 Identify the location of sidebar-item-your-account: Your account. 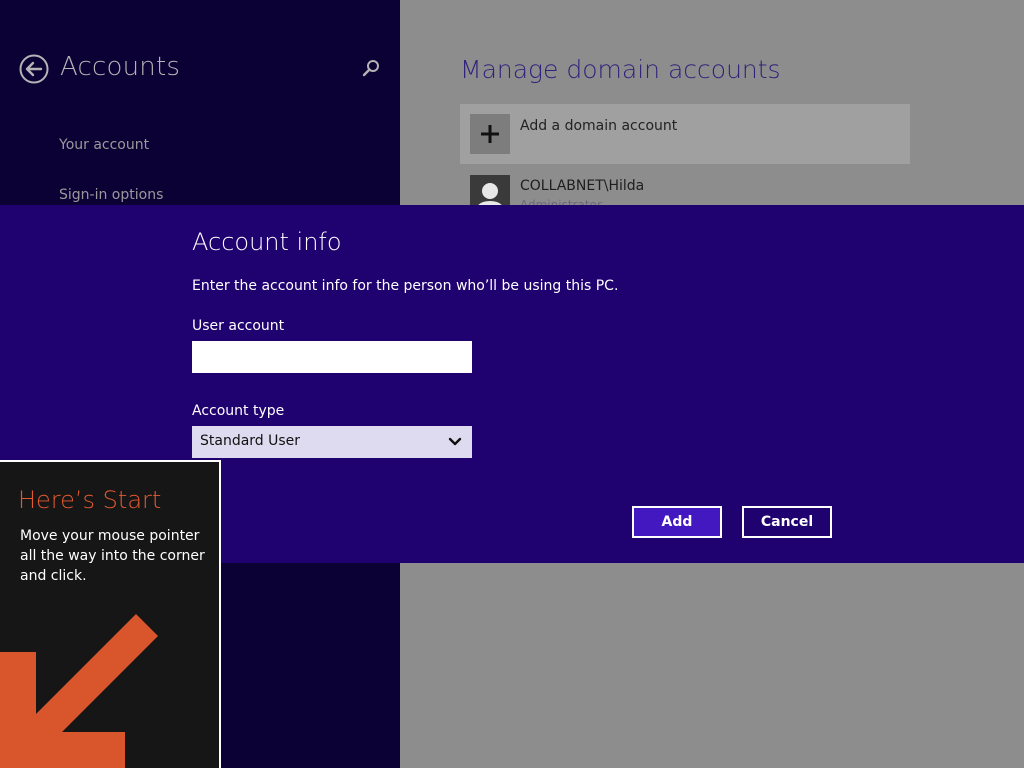
(104, 145).